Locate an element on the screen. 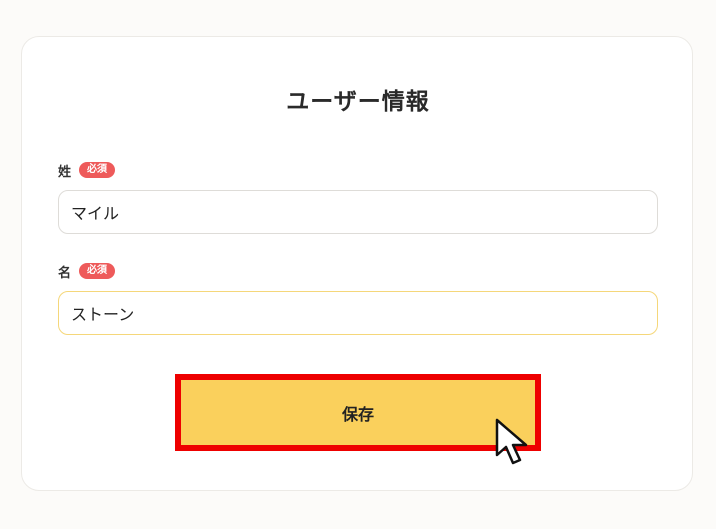 The image size is (716, 529). save-button-label: 保存 is located at coordinates (357, 414).